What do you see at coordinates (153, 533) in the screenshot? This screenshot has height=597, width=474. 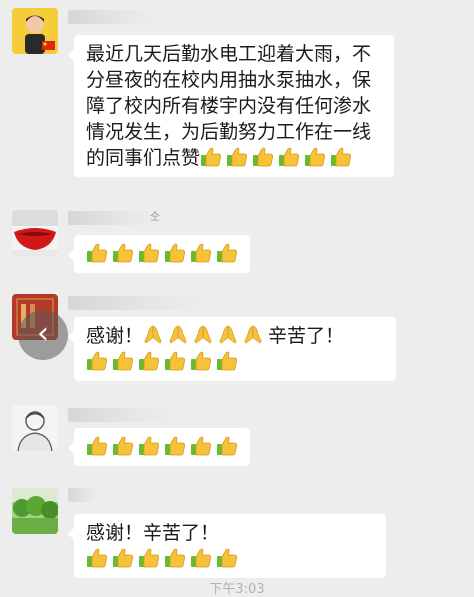 I see `message-text: 感谢！辛苦了！` at bounding box center [153, 533].